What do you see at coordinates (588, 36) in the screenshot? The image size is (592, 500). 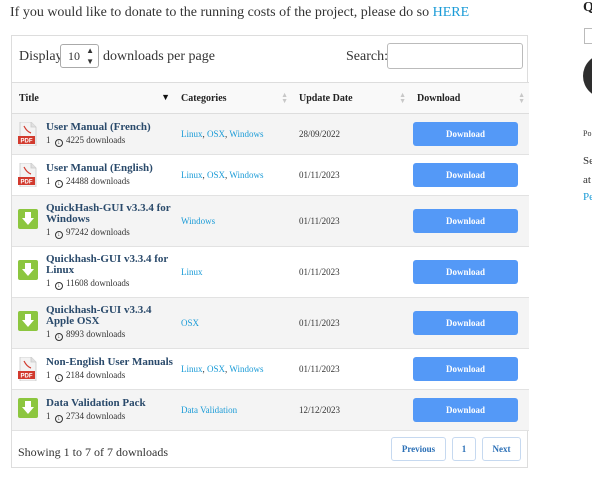 I see `sidebar-input` at bounding box center [588, 36].